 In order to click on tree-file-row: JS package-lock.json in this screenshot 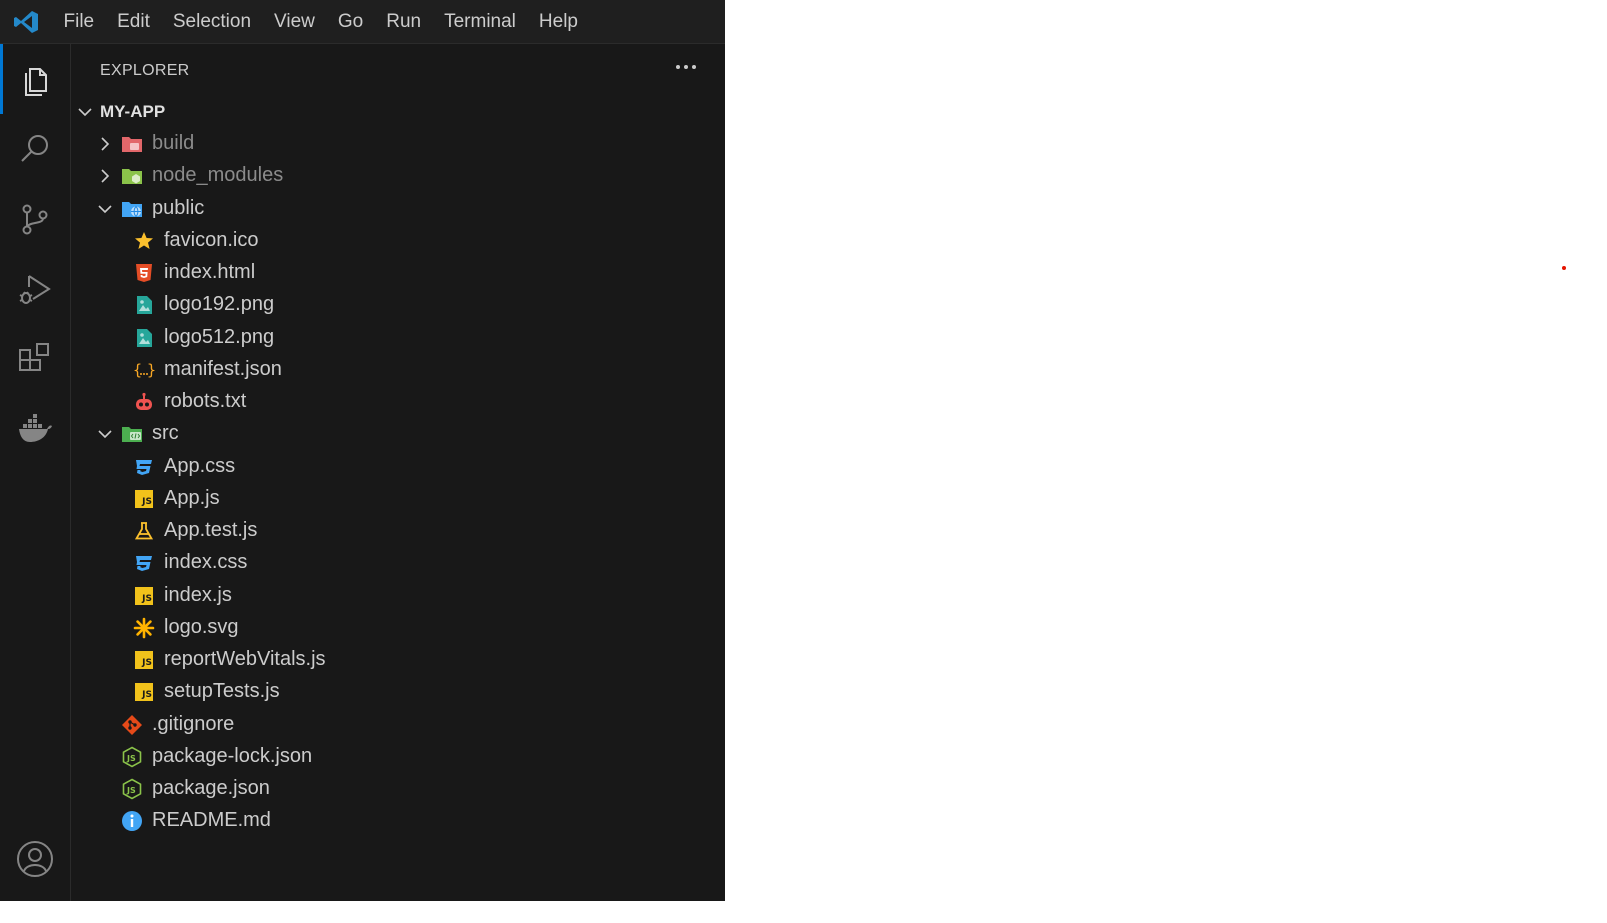, I will do `click(398, 757)`.